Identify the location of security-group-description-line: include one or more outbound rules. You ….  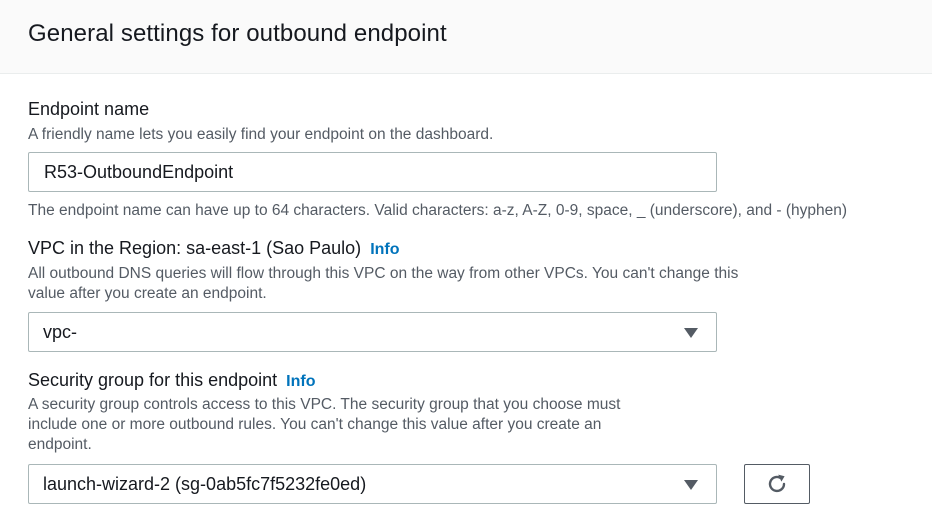
(315, 424).